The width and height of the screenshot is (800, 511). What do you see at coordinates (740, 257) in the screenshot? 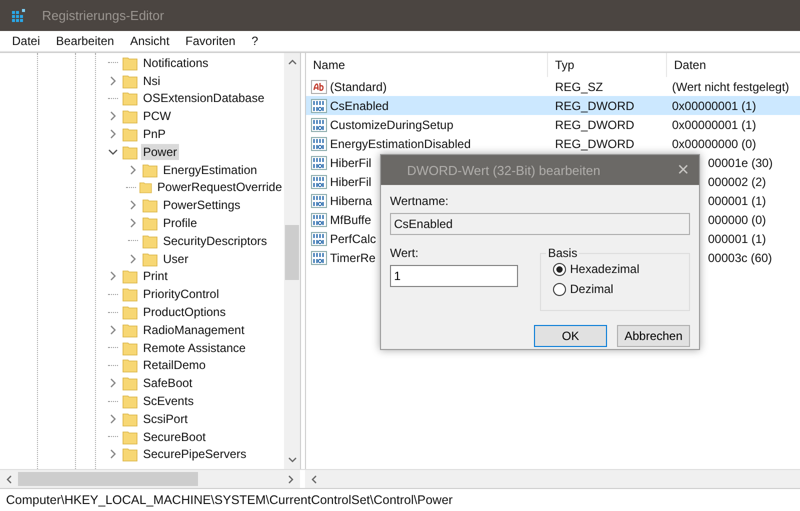
I see `value-data: 00003c (60)` at bounding box center [740, 257].